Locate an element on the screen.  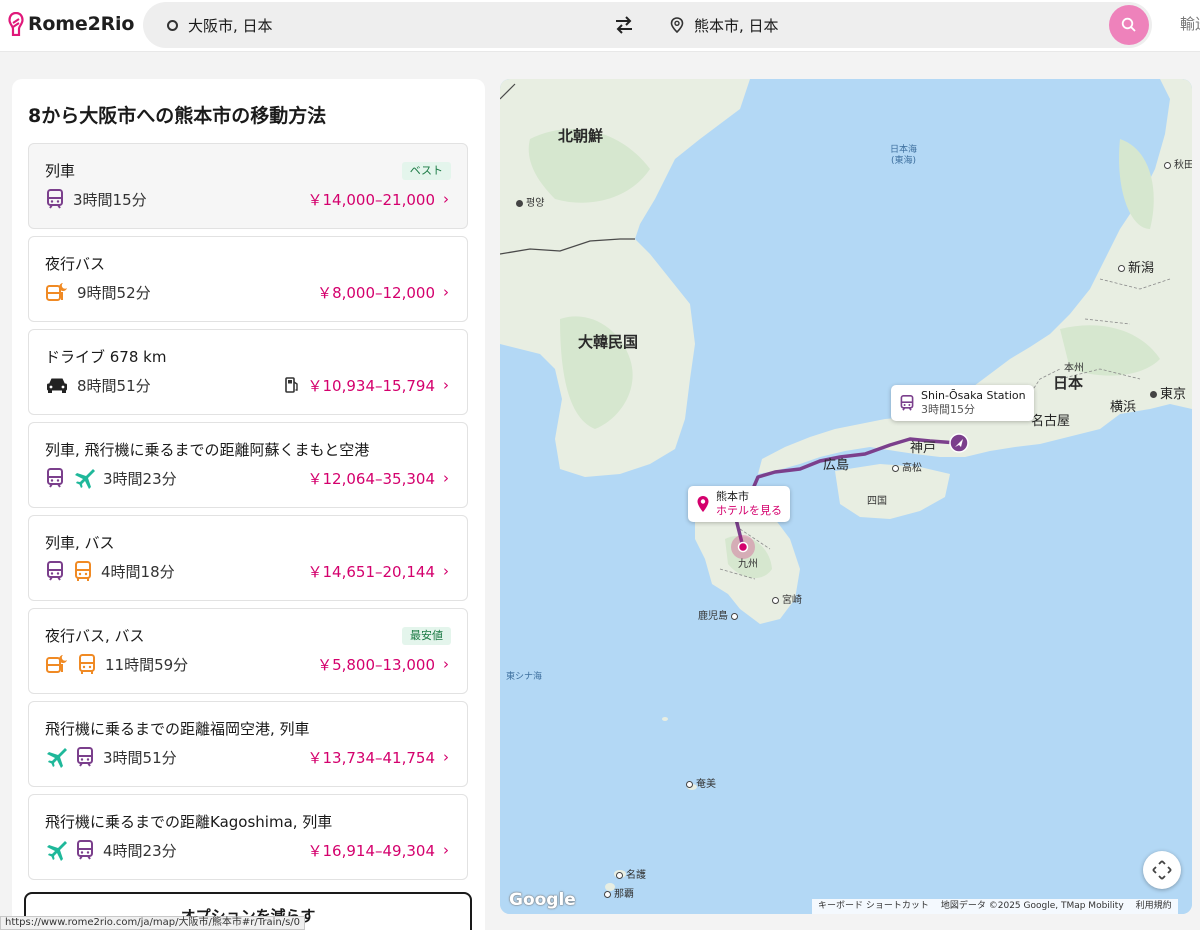
route-price: ￥12,064–35,304 is located at coordinates (371, 478).